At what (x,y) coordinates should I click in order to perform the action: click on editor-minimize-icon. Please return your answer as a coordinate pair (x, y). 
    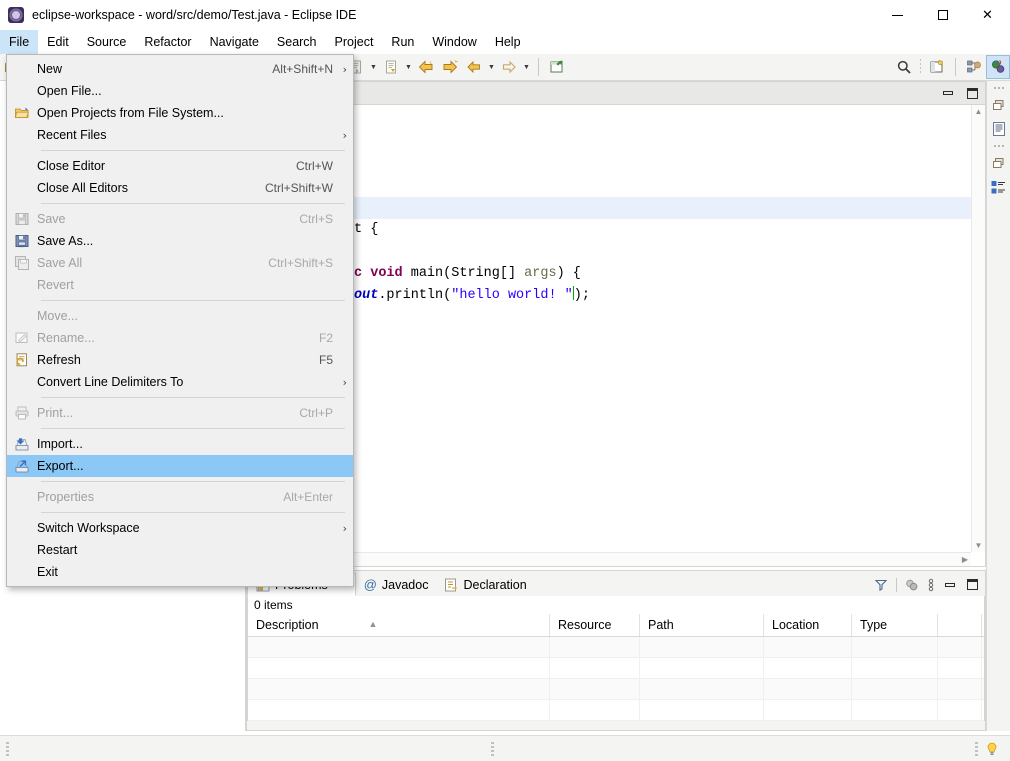
    Looking at the image, I should click on (948, 93).